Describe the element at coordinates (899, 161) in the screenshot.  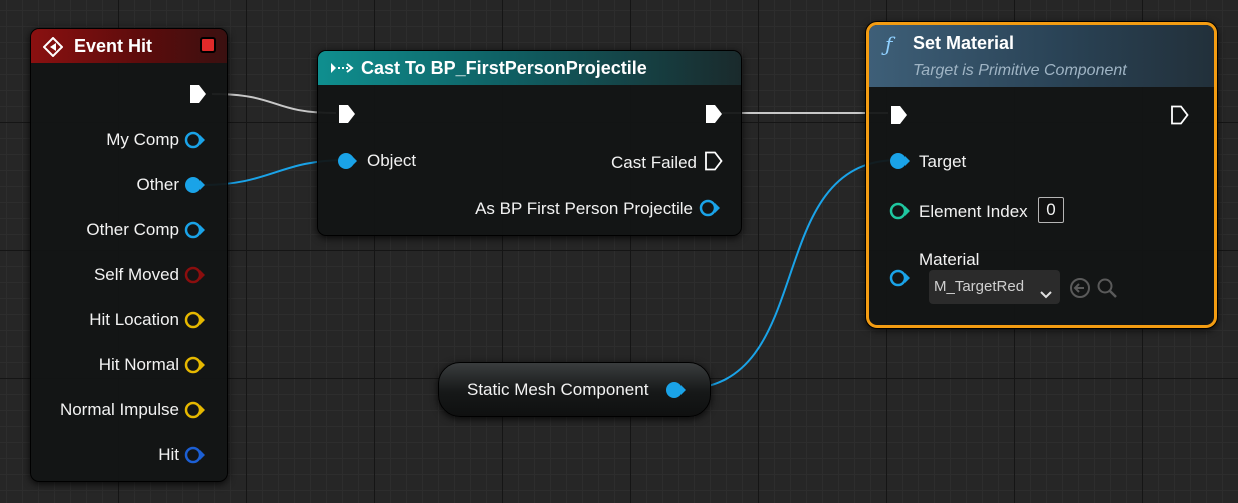
I see `target-pin` at that location.